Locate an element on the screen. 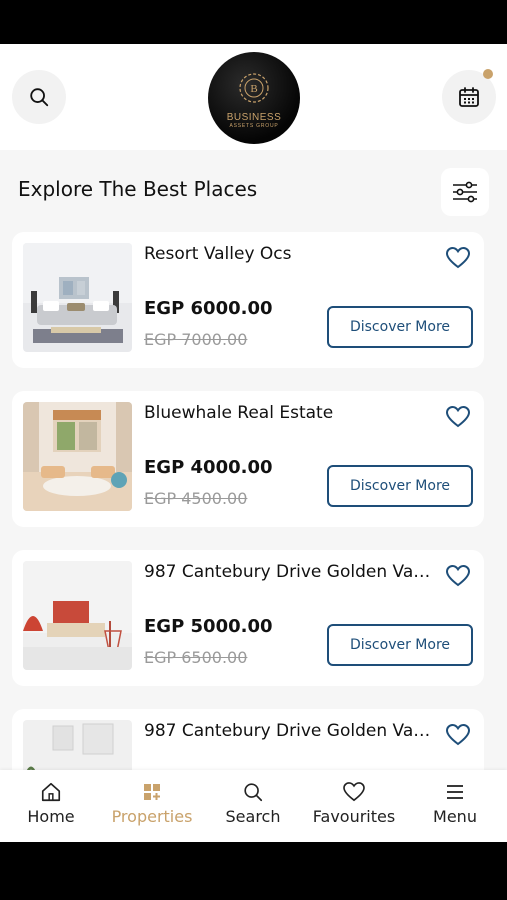 The height and width of the screenshot is (900, 507). bottom-navigation: Home Properties Search Favourites Menu is located at coordinates (253, 806).